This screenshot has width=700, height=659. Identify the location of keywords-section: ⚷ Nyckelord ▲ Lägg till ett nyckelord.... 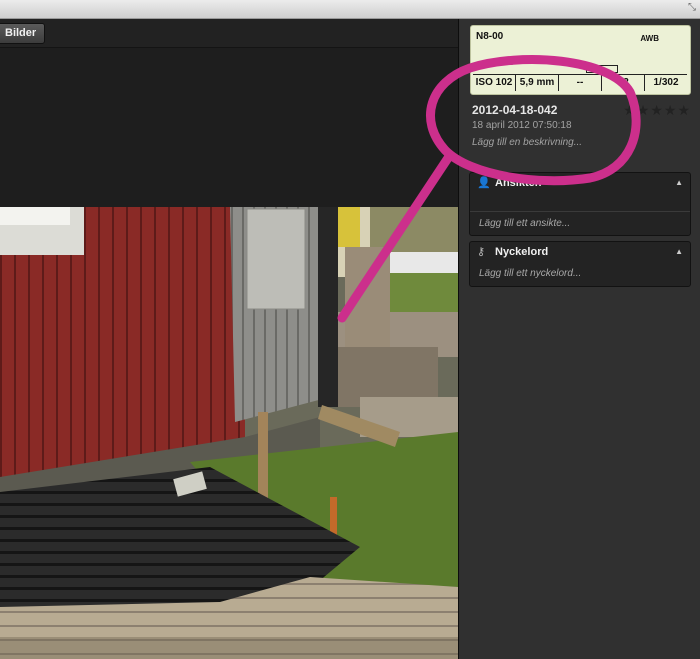
(580, 264).